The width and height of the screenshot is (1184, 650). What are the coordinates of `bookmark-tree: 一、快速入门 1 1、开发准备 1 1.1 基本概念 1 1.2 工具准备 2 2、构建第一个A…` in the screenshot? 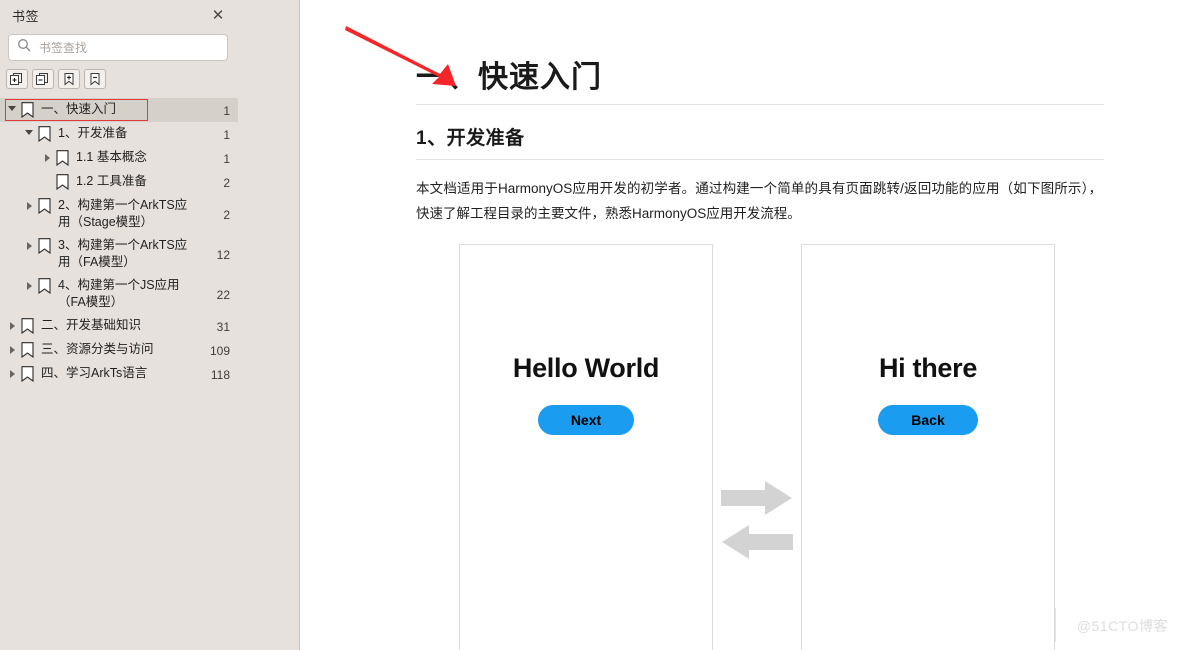 It's located at (119, 240).